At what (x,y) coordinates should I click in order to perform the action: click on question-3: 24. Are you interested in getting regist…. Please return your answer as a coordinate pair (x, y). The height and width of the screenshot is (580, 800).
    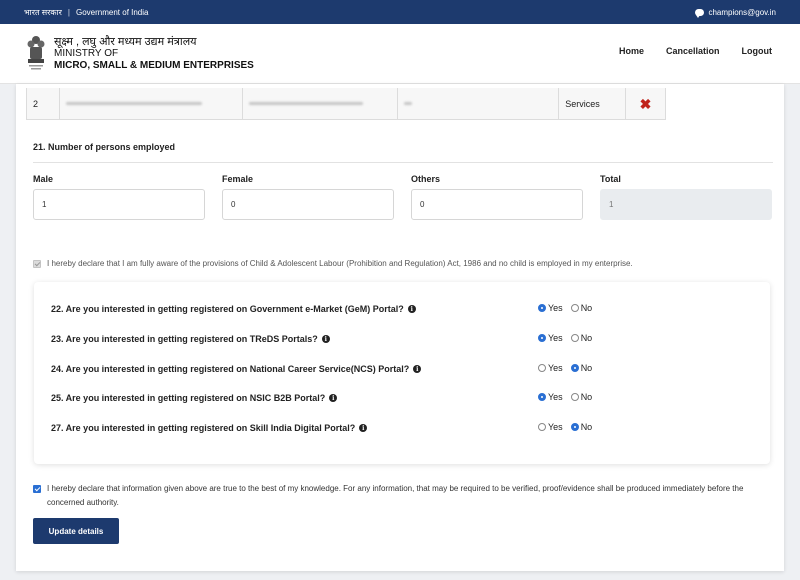
    Looking at the image, I should click on (236, 369).